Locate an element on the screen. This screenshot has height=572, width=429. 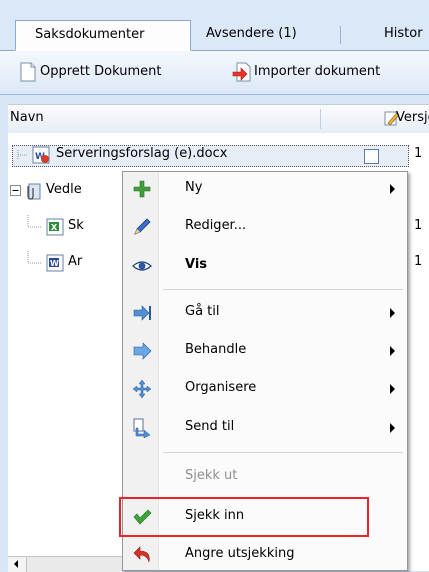
collapse-icon is located at coordinates (15, 190).